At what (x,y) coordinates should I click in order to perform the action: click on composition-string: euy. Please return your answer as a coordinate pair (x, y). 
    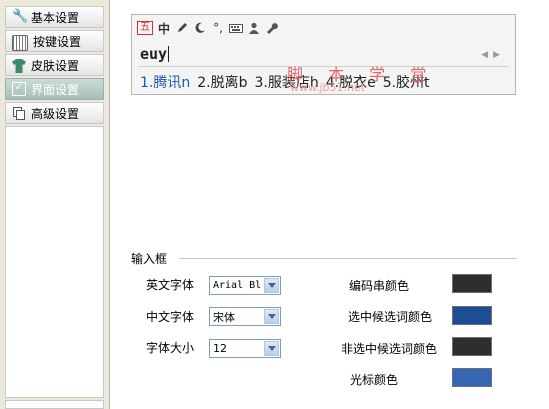
    Looking at the image, I should click on (155, 54).